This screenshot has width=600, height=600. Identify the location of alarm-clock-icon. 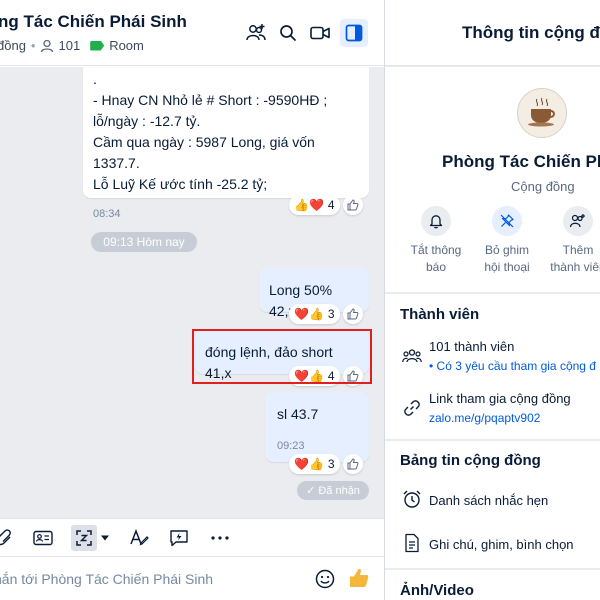
(412, 499).